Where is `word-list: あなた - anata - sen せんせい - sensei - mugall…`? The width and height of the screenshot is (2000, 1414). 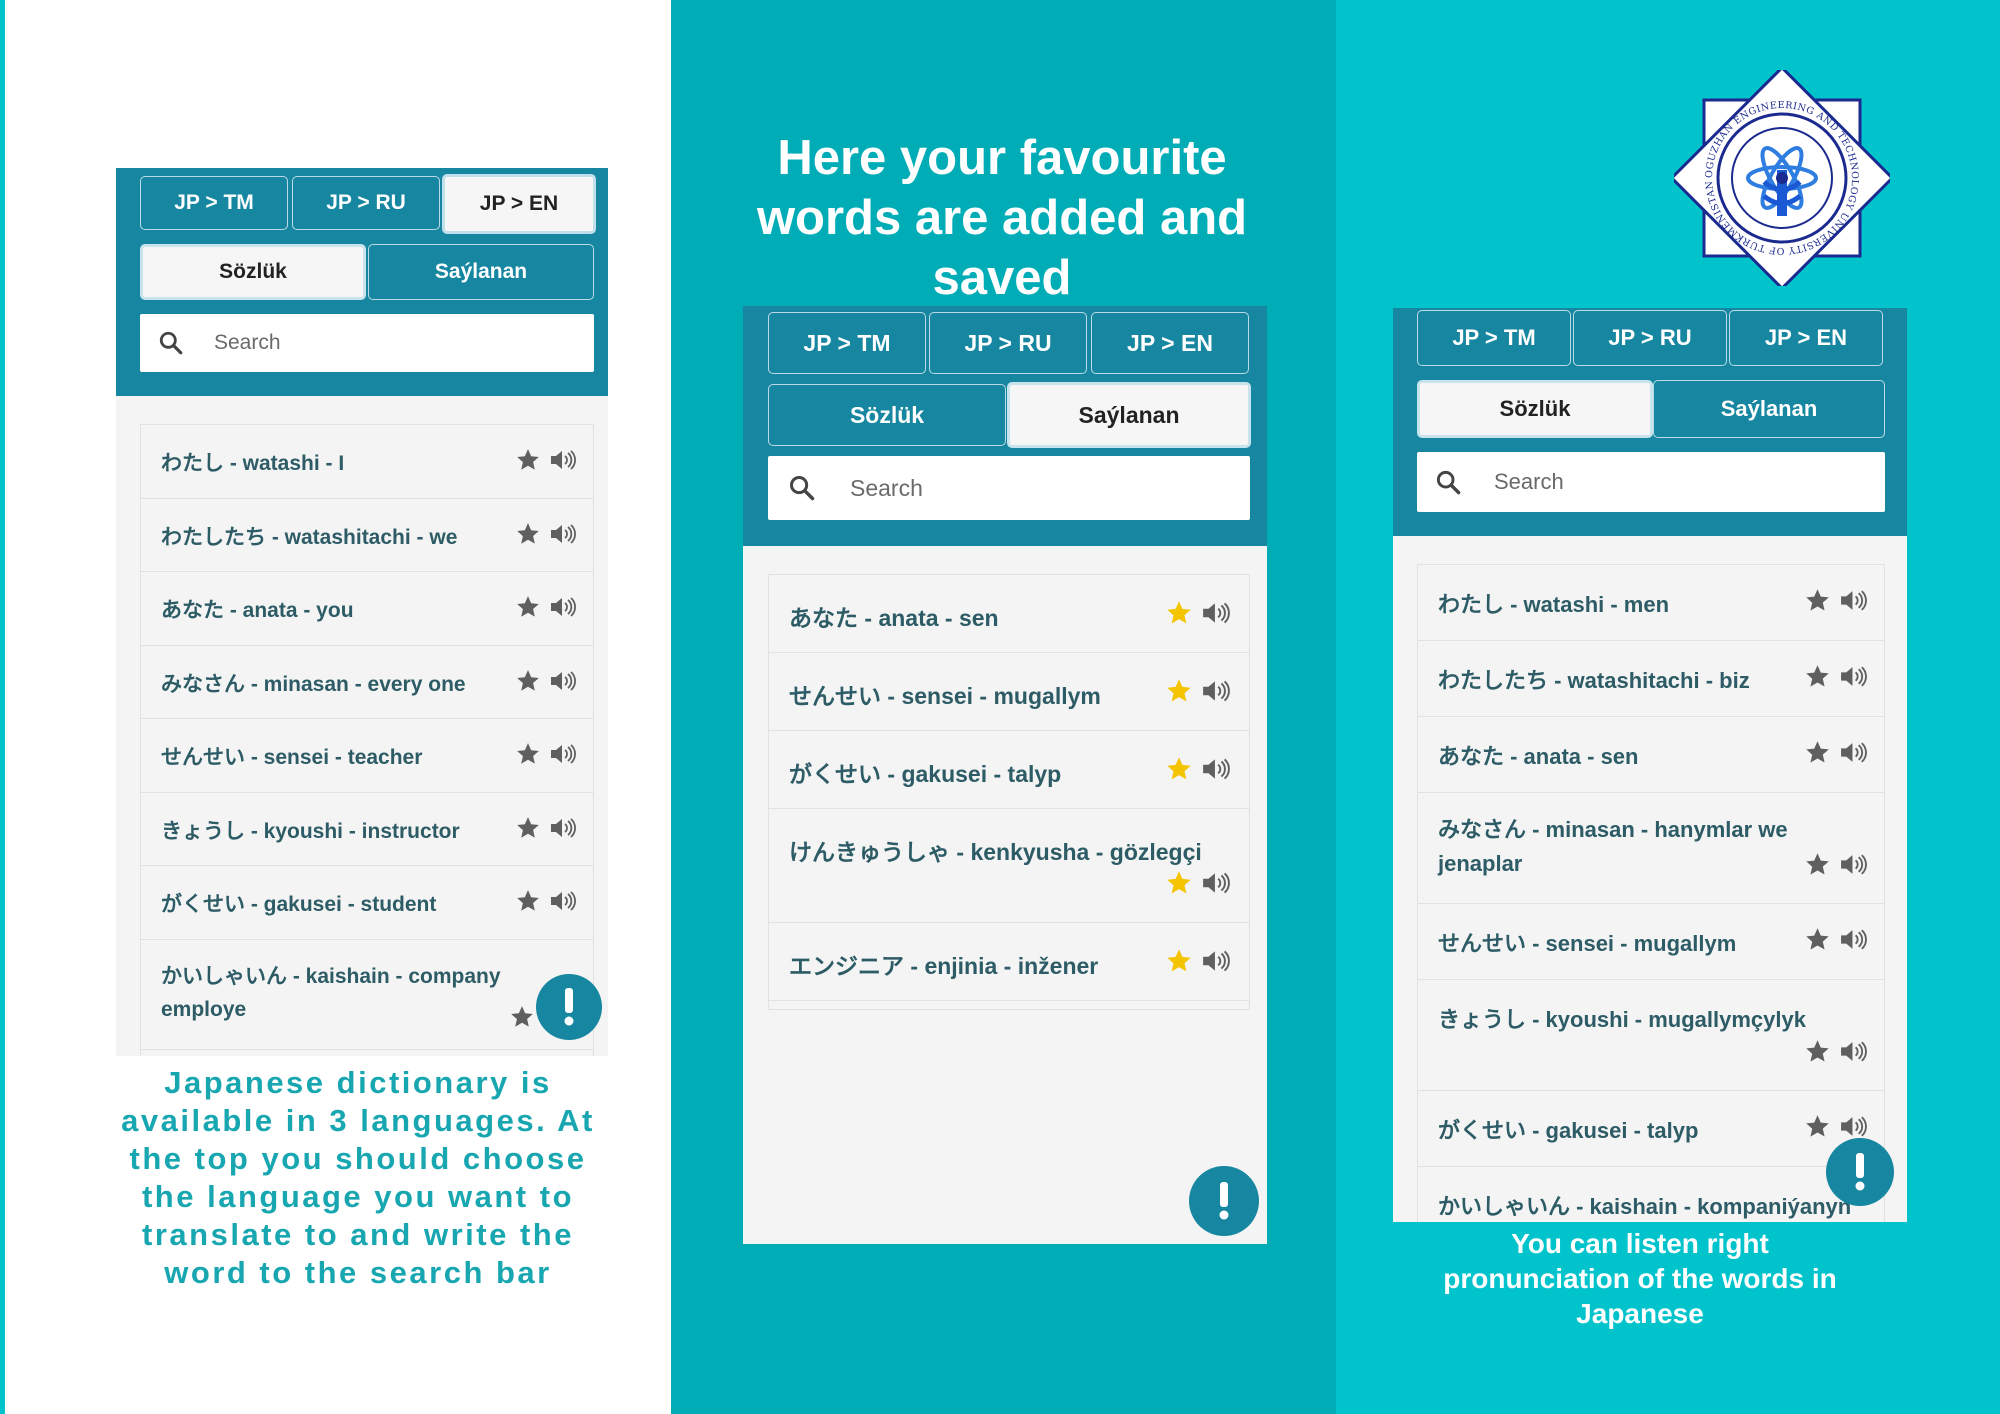 word-list: あなた - anata - sen せんせい - sensei - mugall… is located at coordinates (1009, 792).